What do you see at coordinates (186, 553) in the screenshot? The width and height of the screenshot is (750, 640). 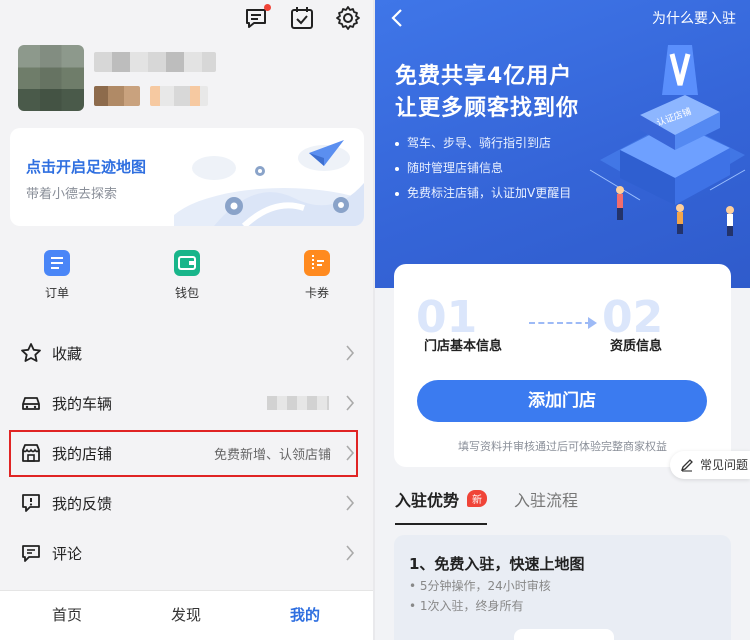 I see `menu-item-comments: 评论` at bounding box center [186, 553].